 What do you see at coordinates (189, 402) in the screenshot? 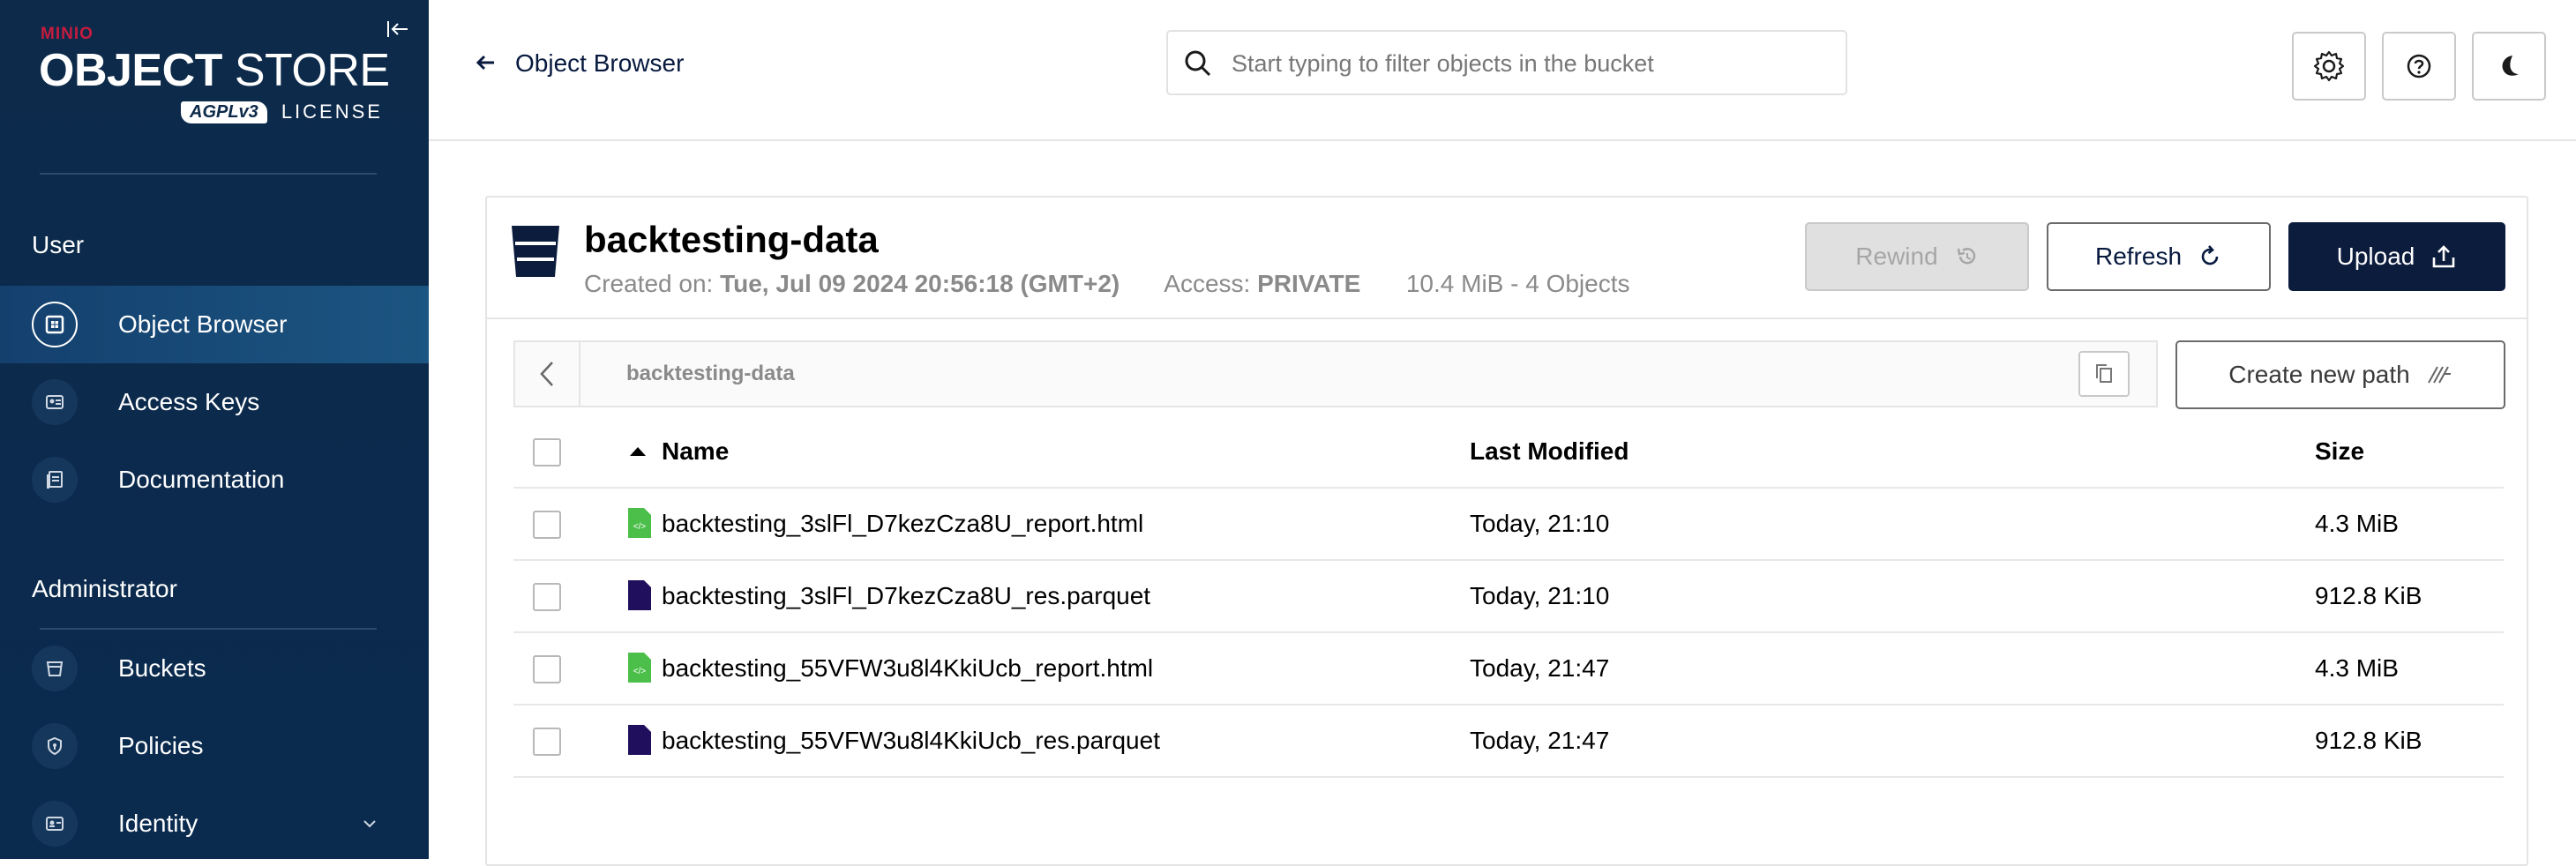
I see `sidebar-item-label: Access Keys` at bounding box center [189, 402].